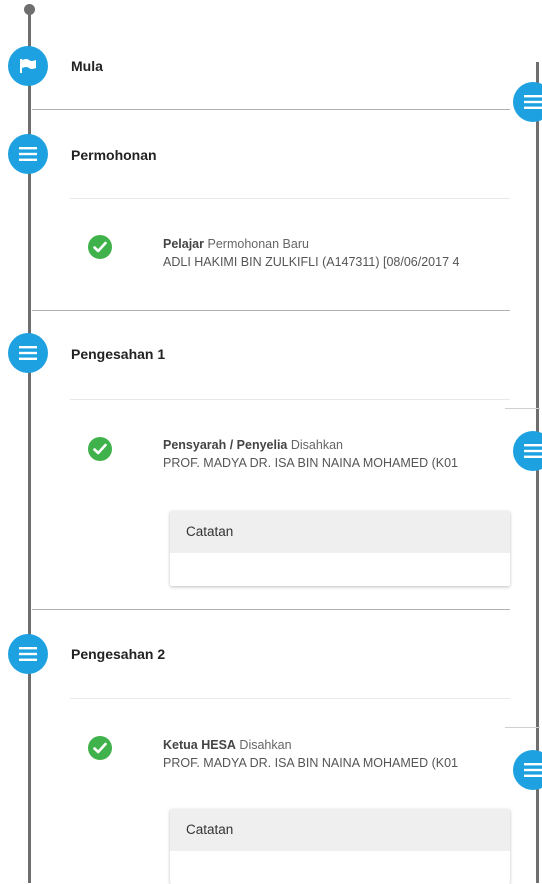 Image resolution: width=542 pixels, height=884 pixels. Describe the element at coordinates (184, 244) in the screenshot. I see `entry-role: Pelajar` at that location.